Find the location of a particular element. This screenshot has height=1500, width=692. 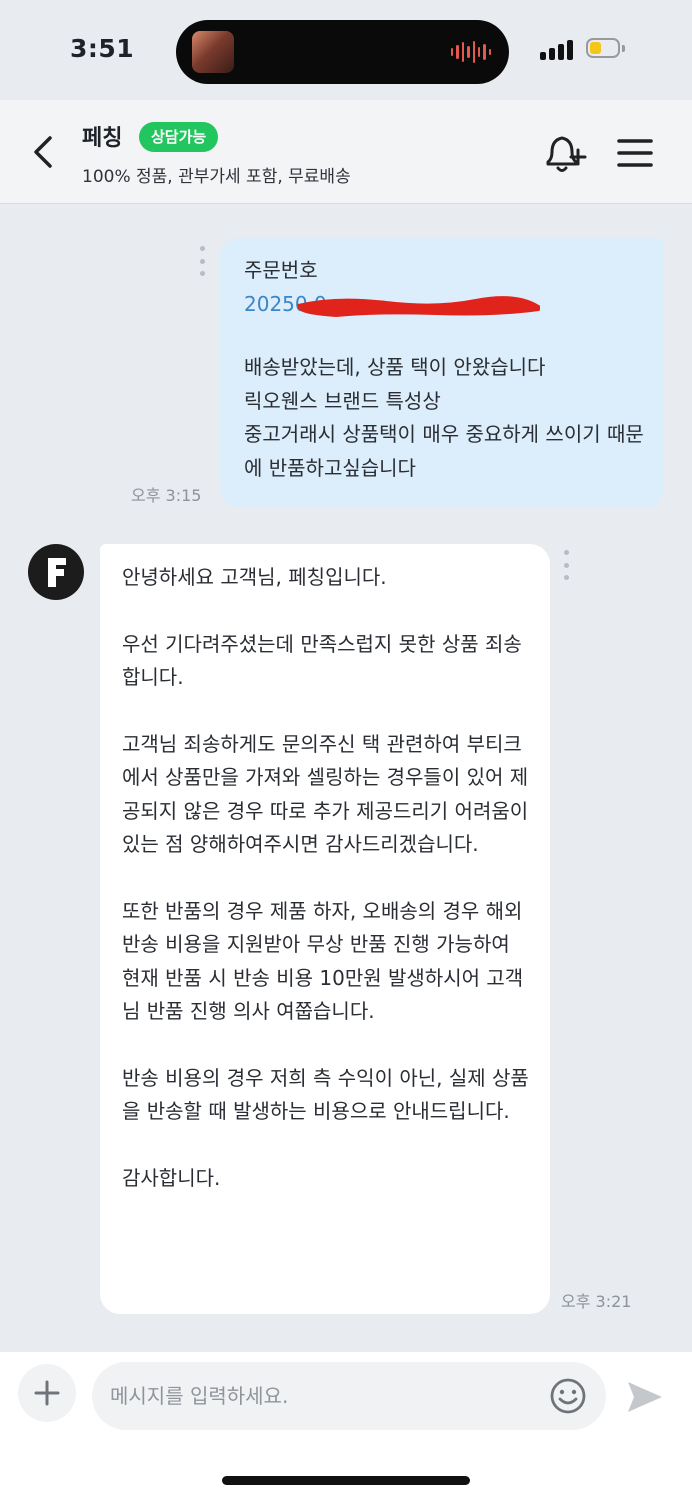

plus-icon is located at coordinates (47, 1393).